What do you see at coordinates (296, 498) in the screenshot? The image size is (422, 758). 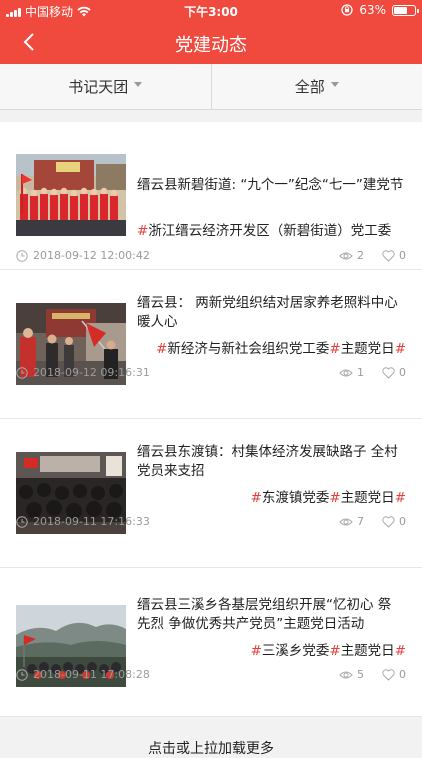 I see `tag-text: 东渡镇党委` at bounding box center [296, 498].